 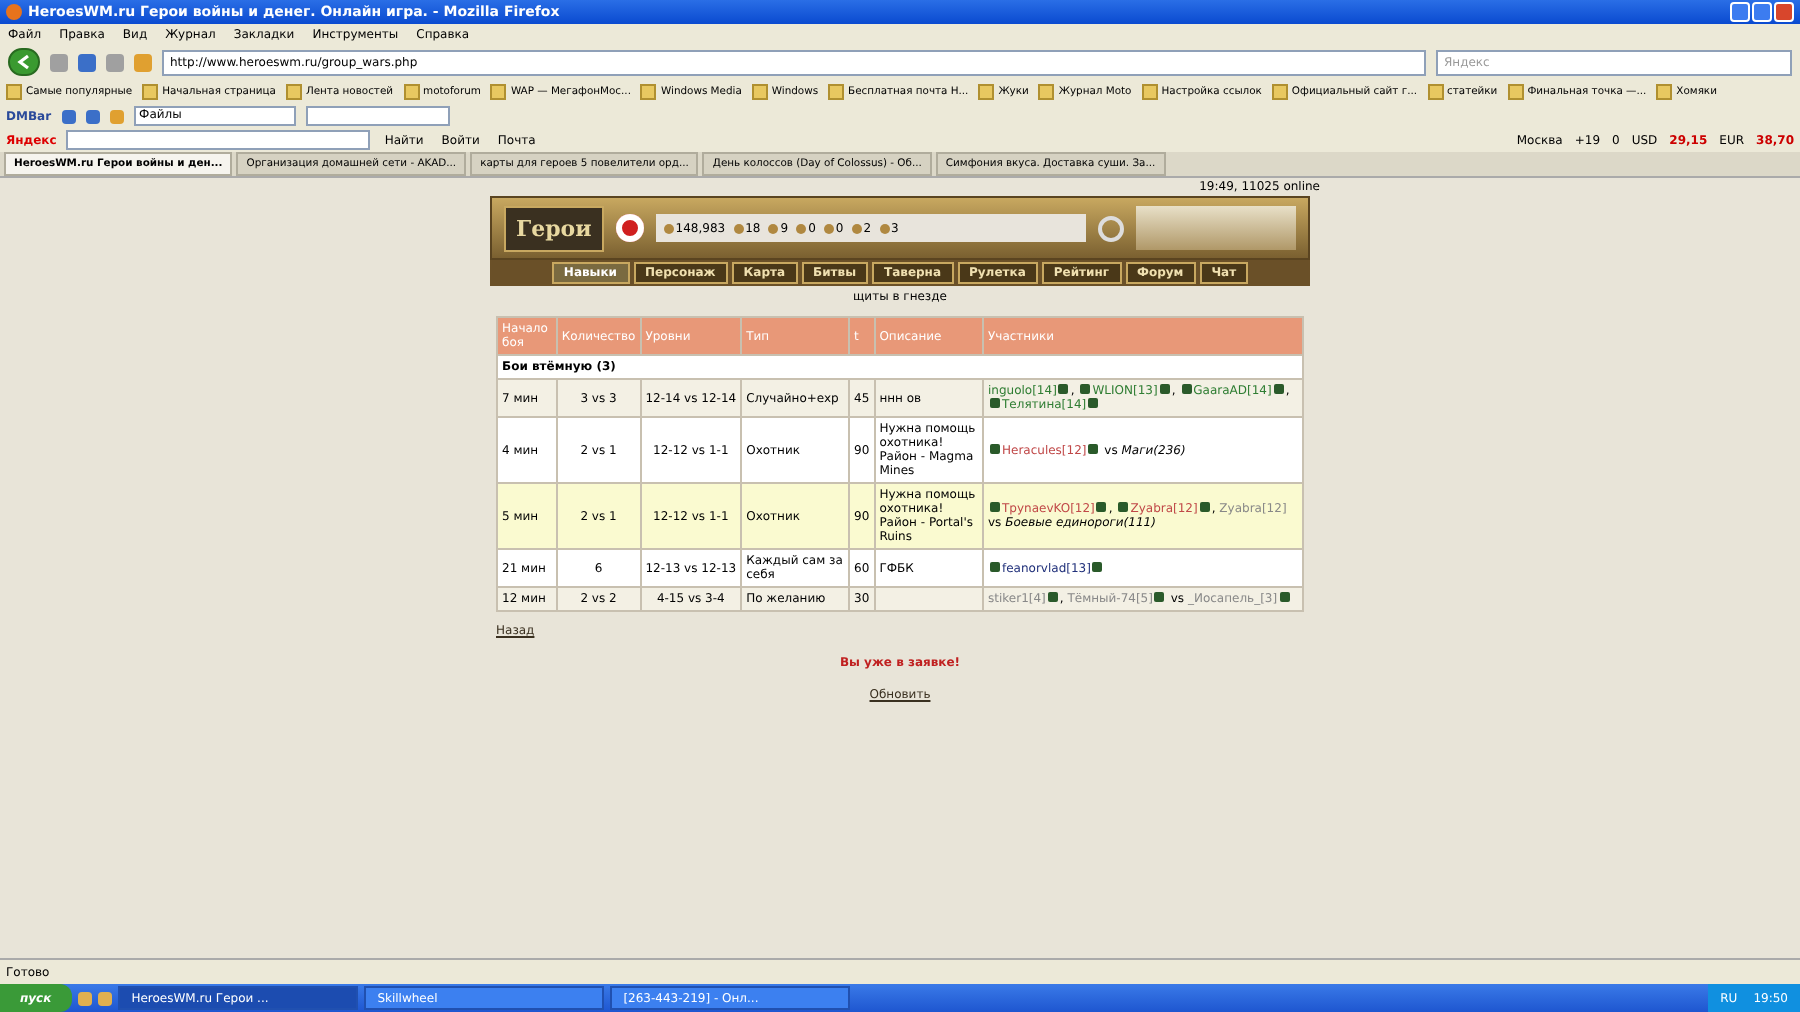 I want to click on maximize-button, so click(x=1762, y=12).